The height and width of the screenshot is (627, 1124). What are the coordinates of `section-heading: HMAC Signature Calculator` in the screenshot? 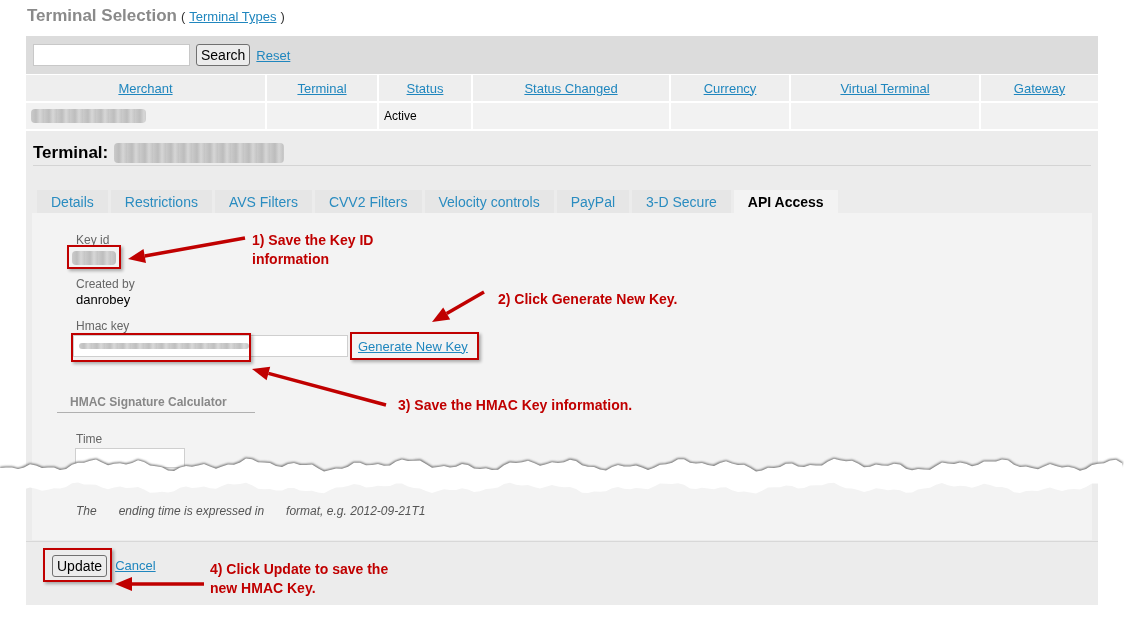 It's located at (156, 404).